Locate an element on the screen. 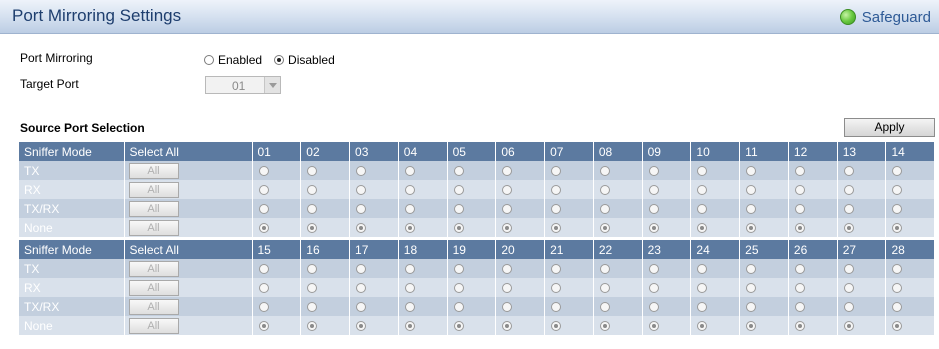 The width and height of the screenshot is (939, 349). enabled-radio is located at coordinates (209, 60).